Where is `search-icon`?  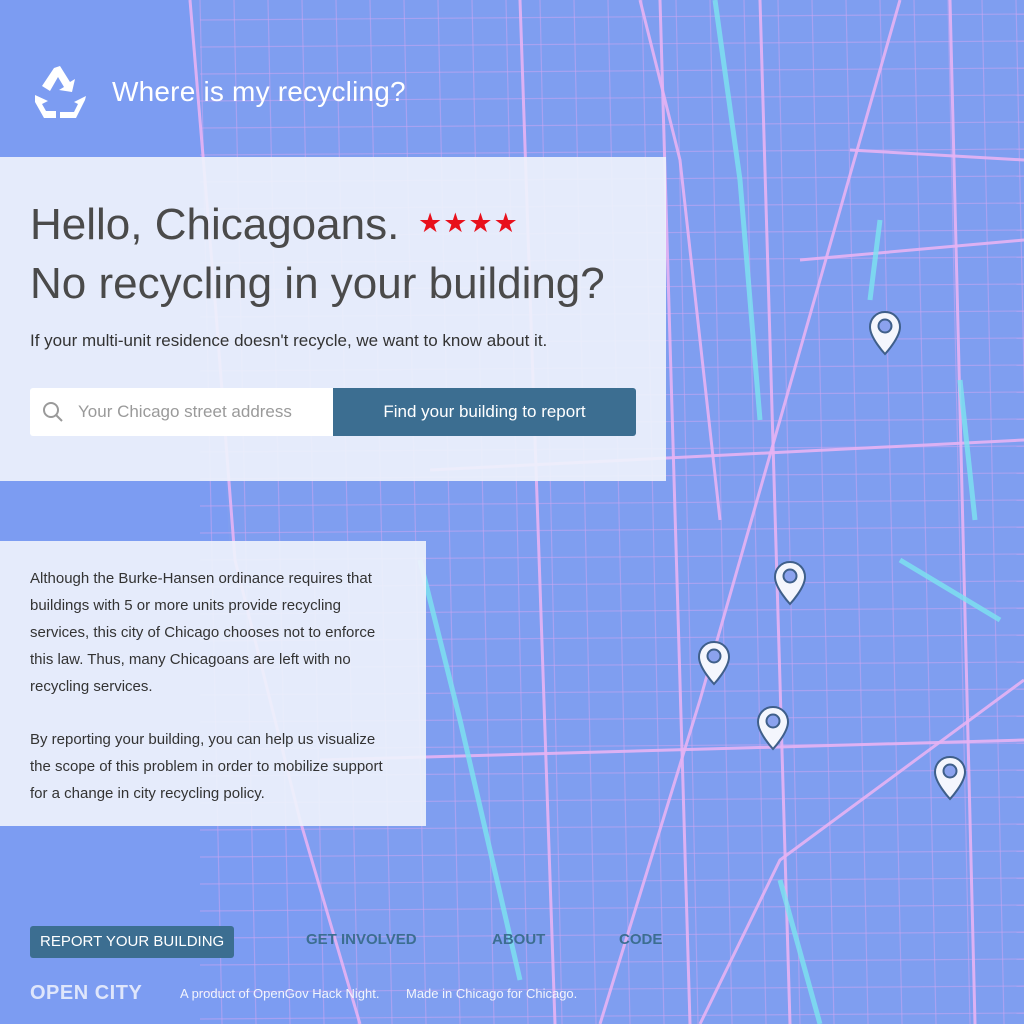 search-icon is located at coordinates (53, 412).